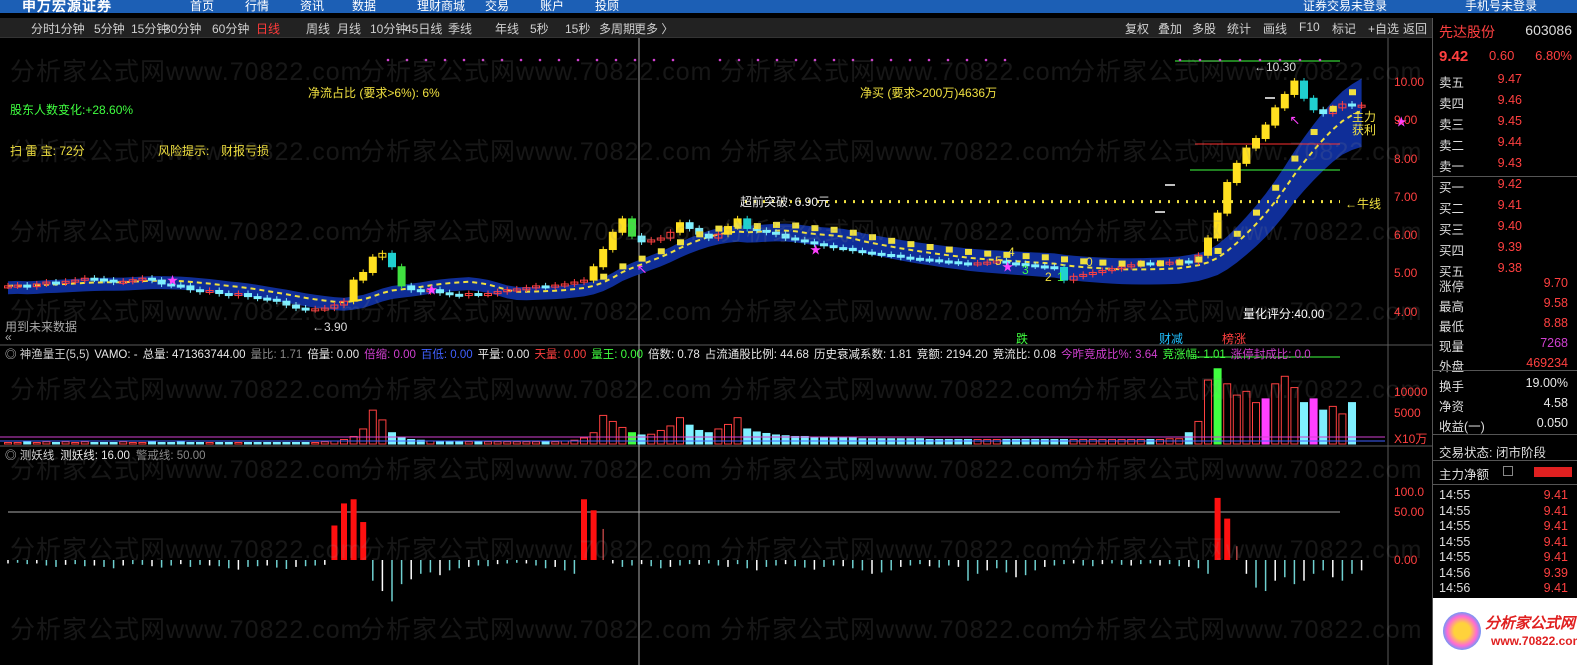 The height and width of the screenshot is (665, 1577). What do you see at coordinates (116, 355) in the screenshot?
I see `volume-info-1: VAMO: -` at bounding box center [116, 355].